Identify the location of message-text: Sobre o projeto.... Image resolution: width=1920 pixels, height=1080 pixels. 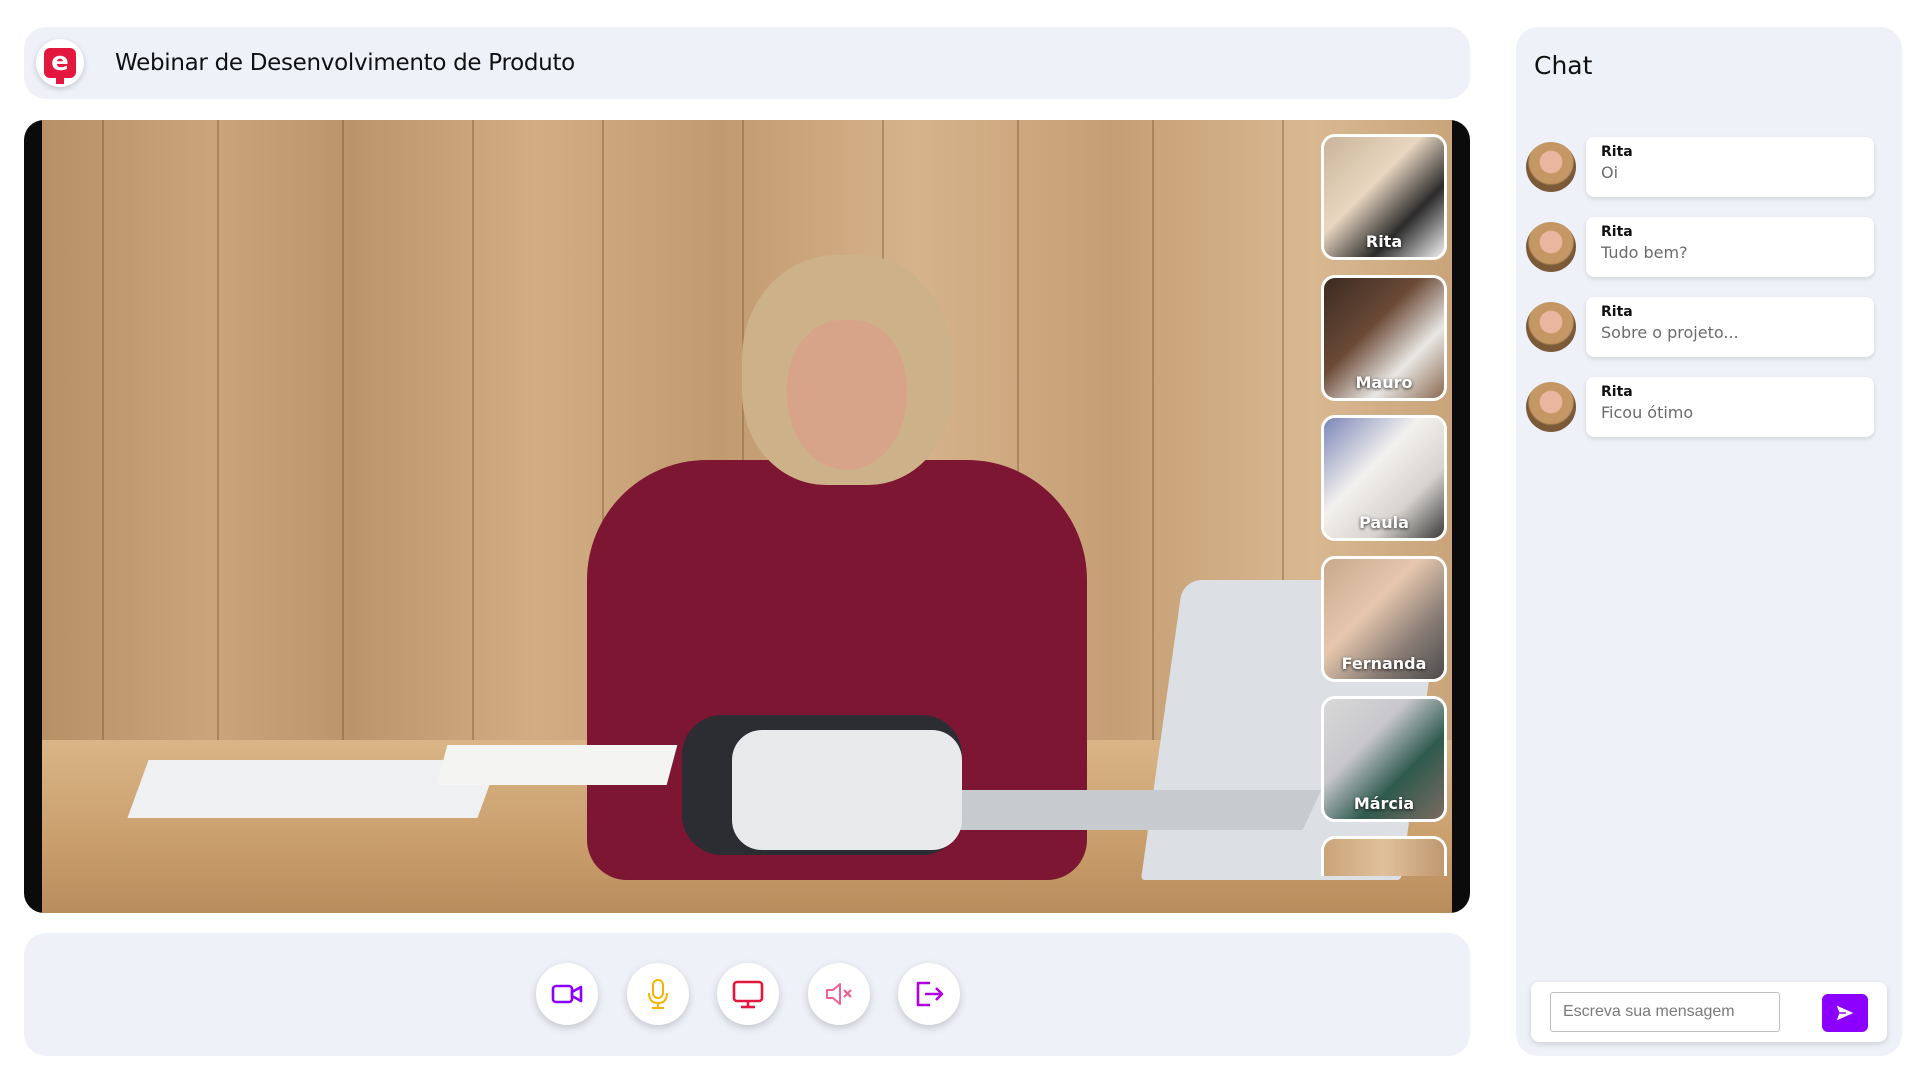
(1670, 332).